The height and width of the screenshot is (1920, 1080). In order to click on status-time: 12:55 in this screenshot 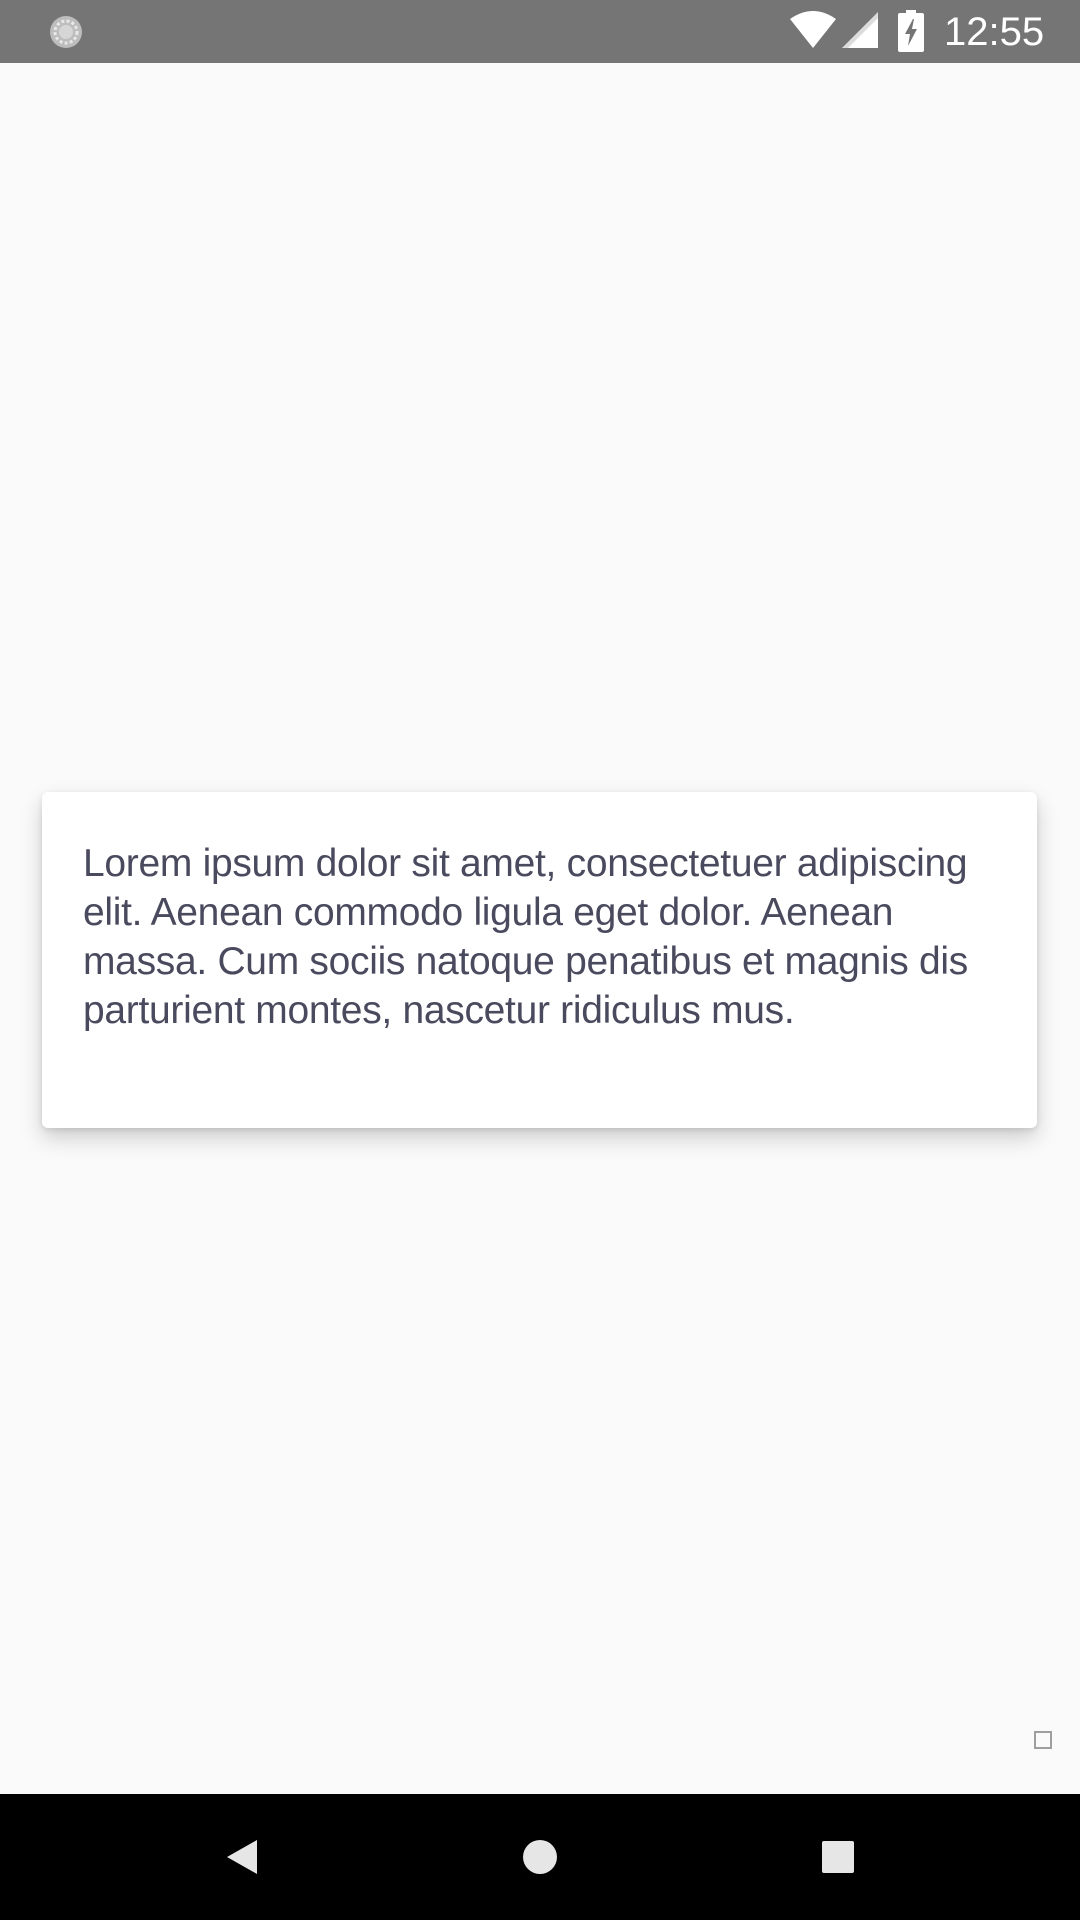, I will do `click(994, 32)`.